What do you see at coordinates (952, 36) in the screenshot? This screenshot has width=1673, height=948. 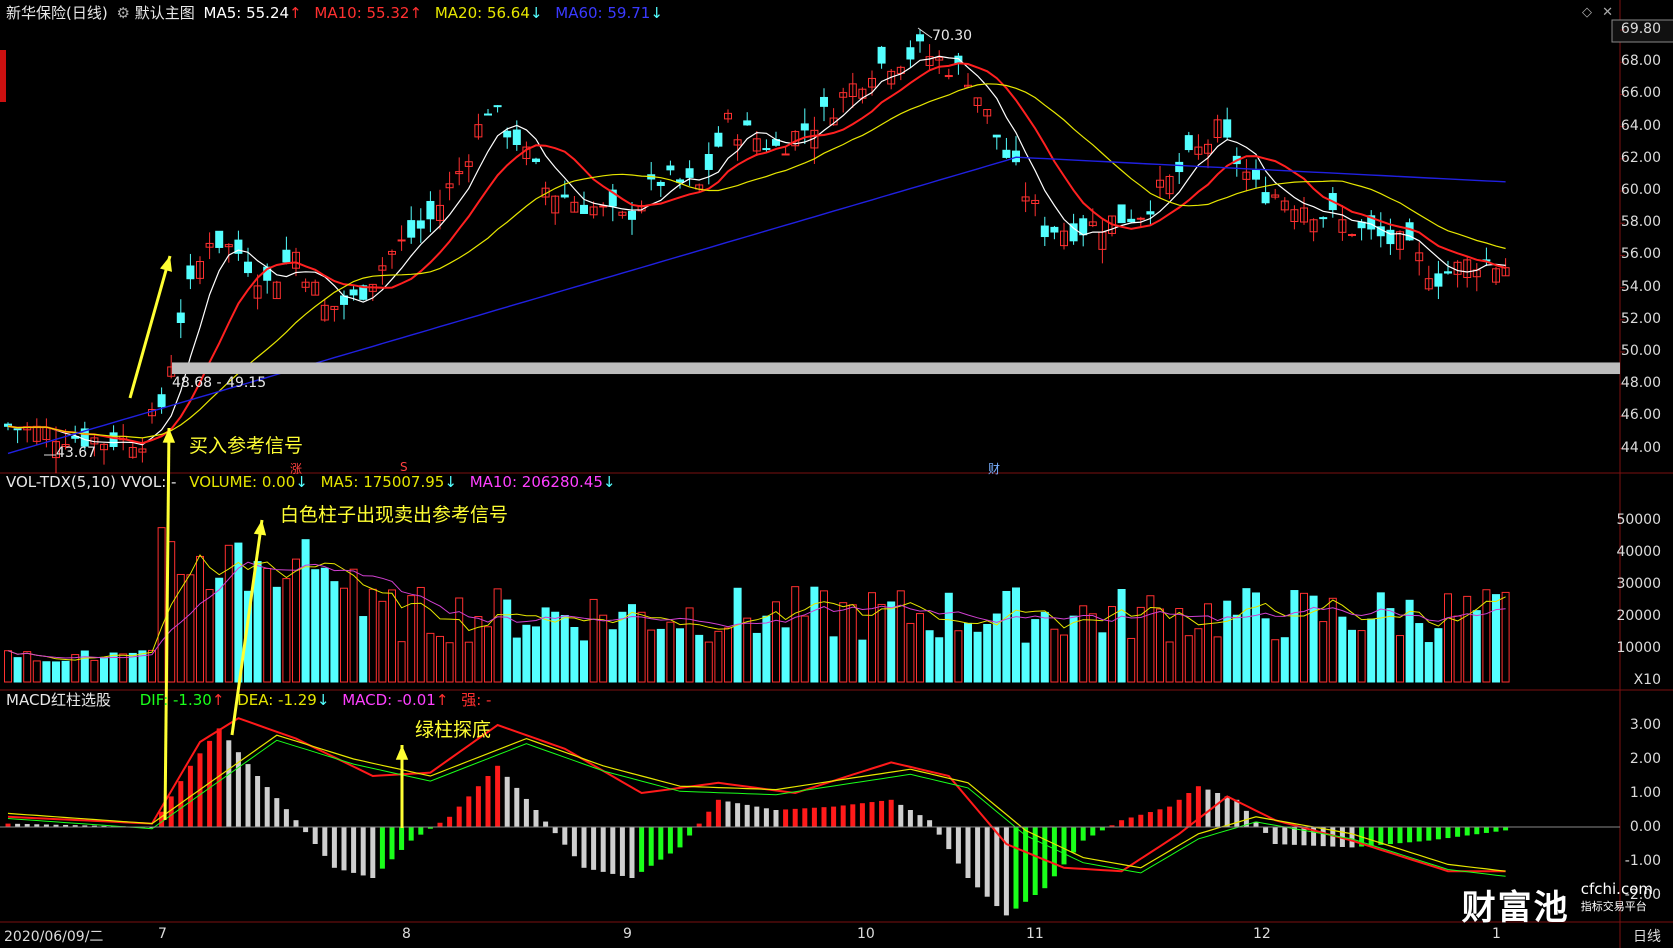 I see `high-price-label: 70.30` at bounding box center [952, 36].